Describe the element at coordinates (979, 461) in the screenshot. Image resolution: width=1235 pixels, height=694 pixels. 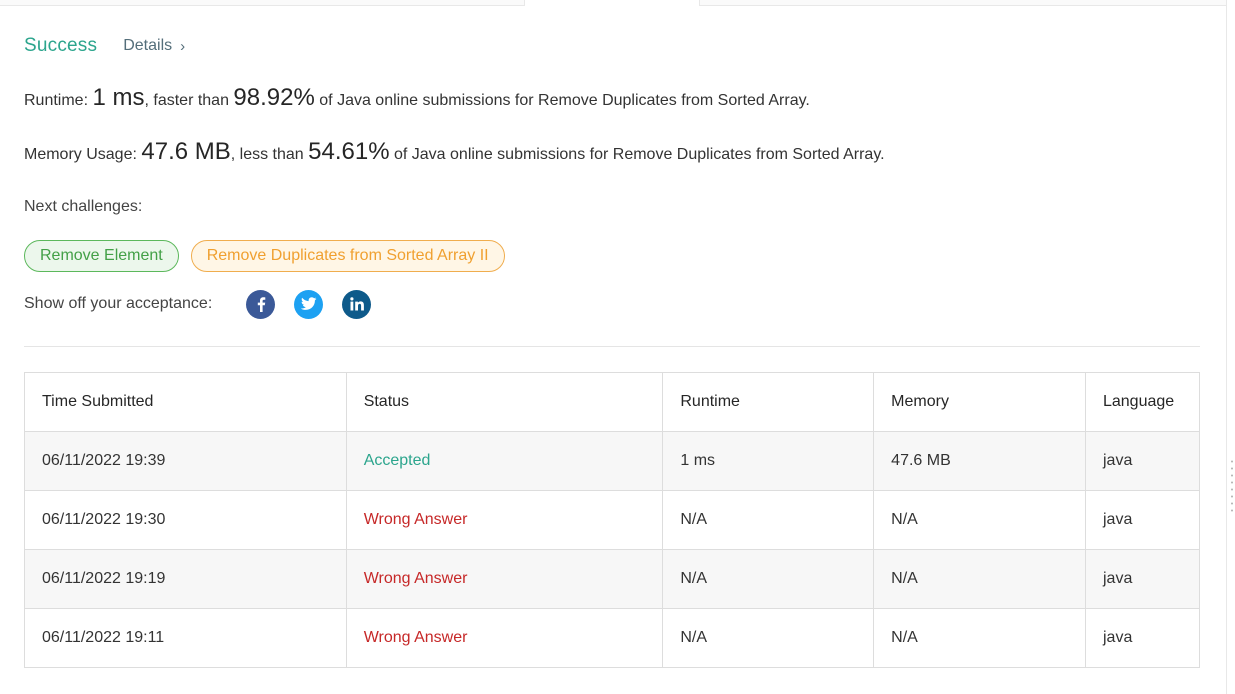
I see `cell-memory: 47.6 MB` at that location.